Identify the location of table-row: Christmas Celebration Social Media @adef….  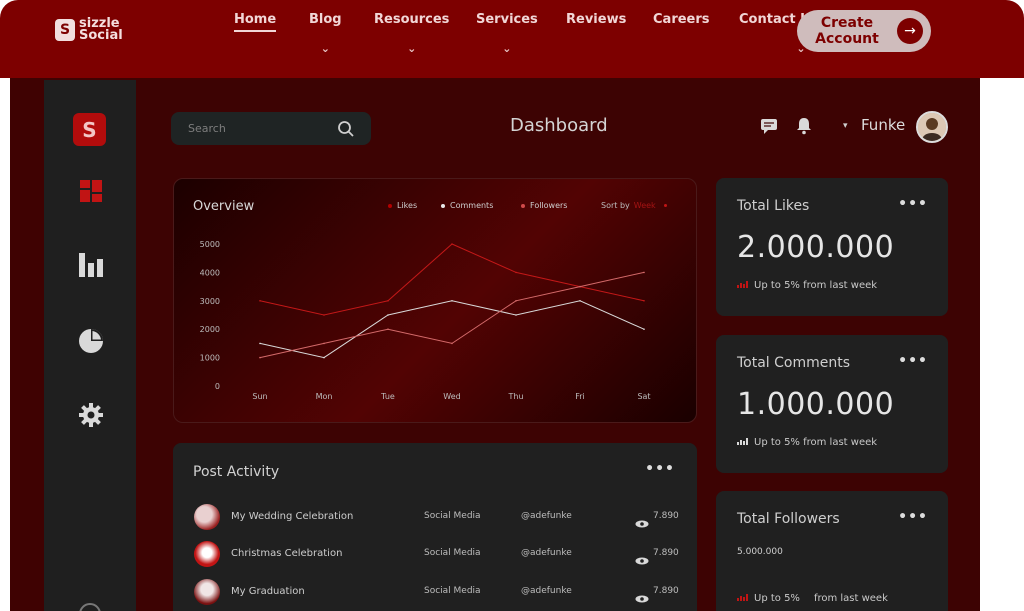
(435, 556).